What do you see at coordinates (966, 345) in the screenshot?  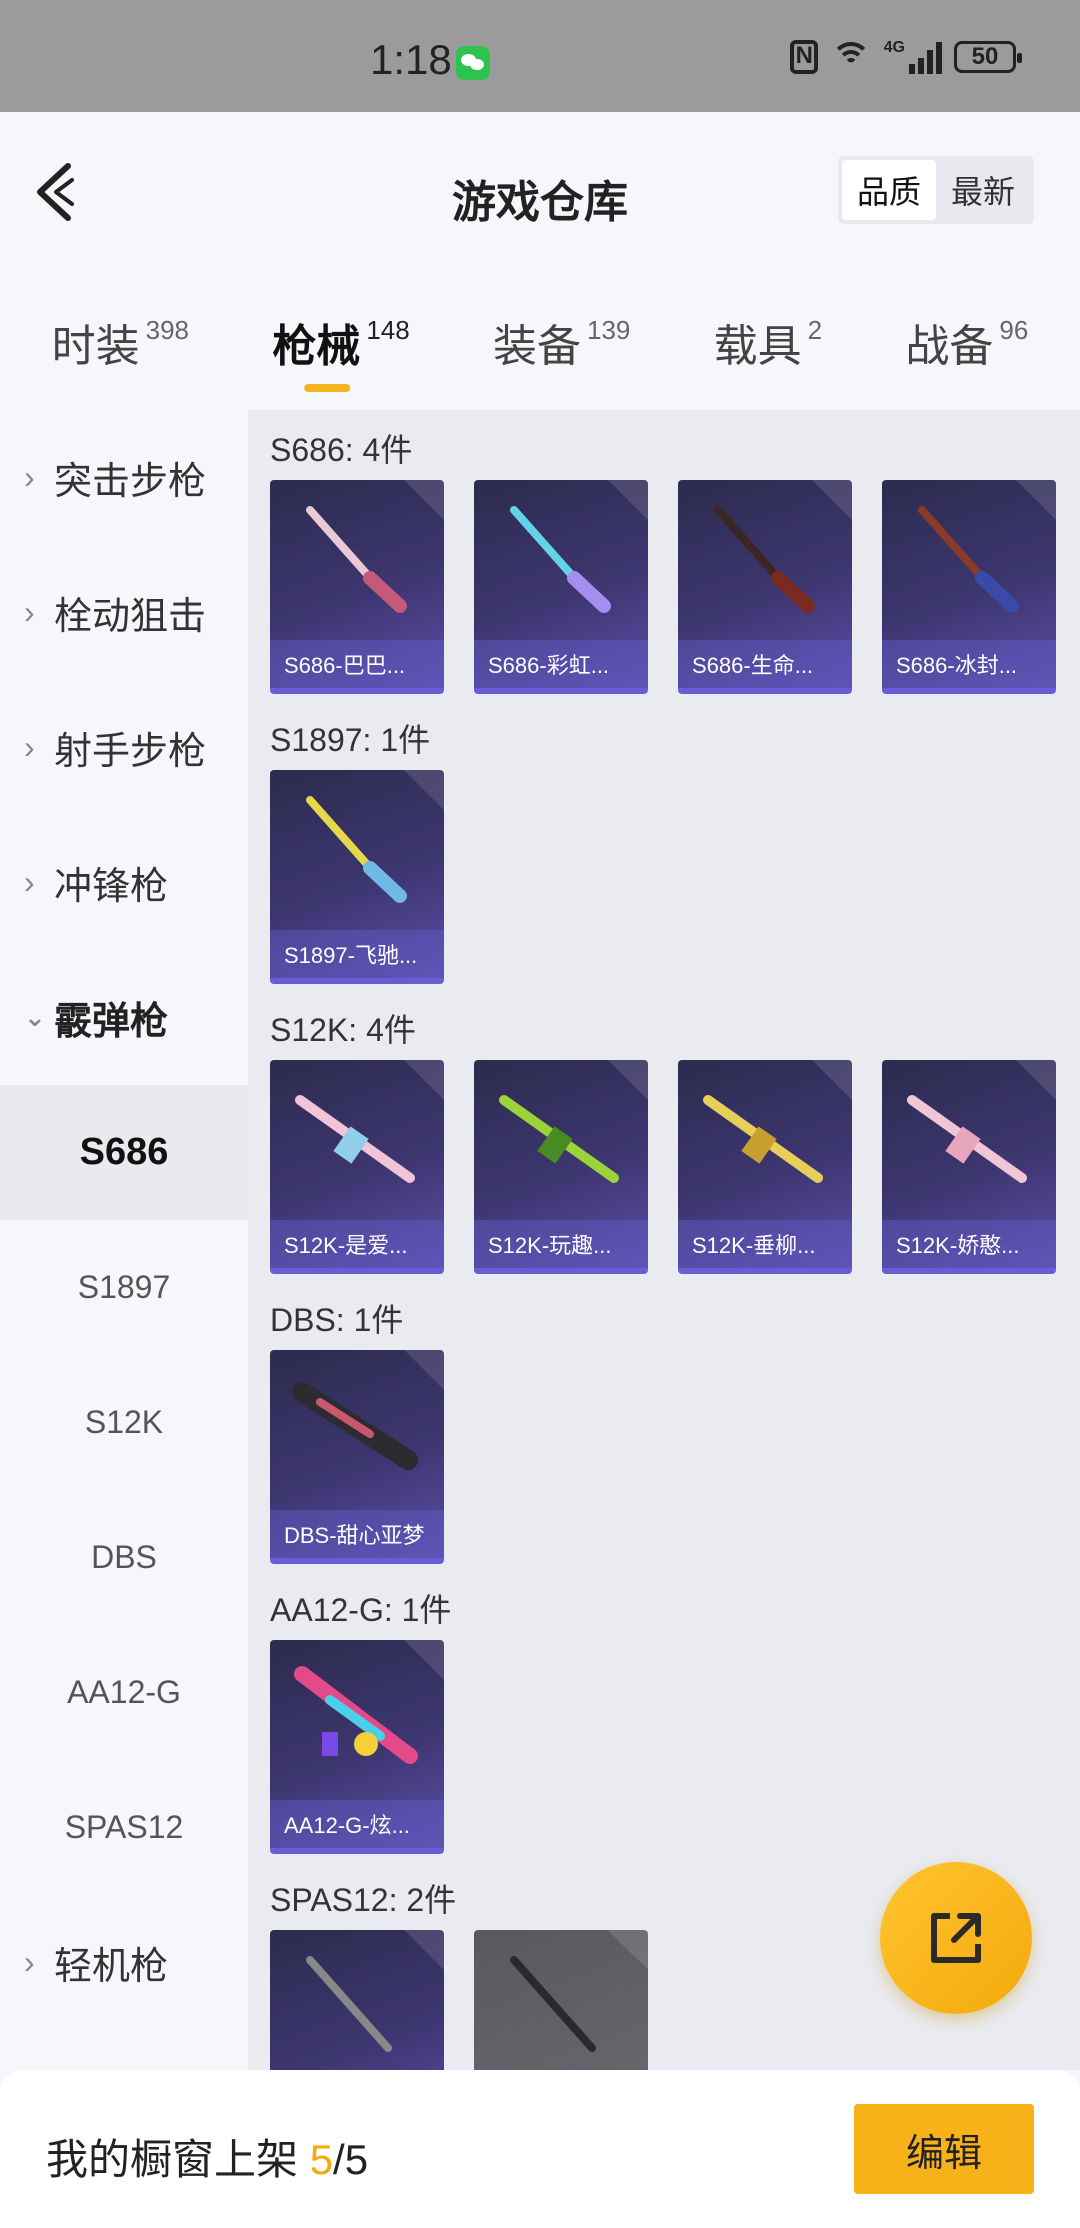 I see `tab-gear: 战备 96` at bounding box center [966, 345].